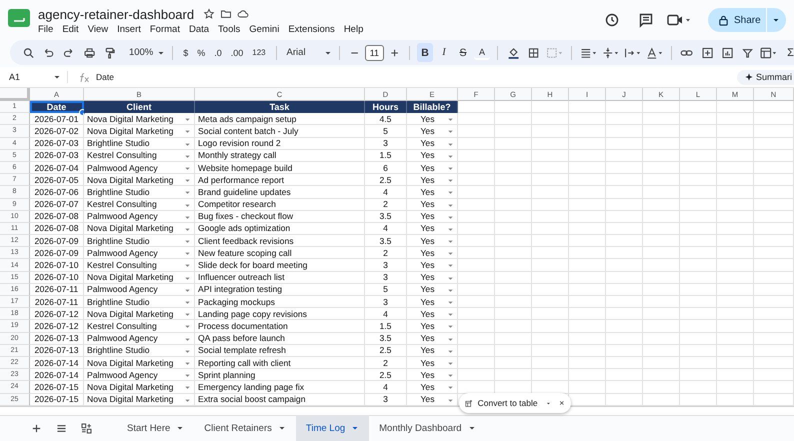  What do you see at coordinates (768, 53) in the screenshot?
I see `table-view-icon` at bounding box center [768, 53].